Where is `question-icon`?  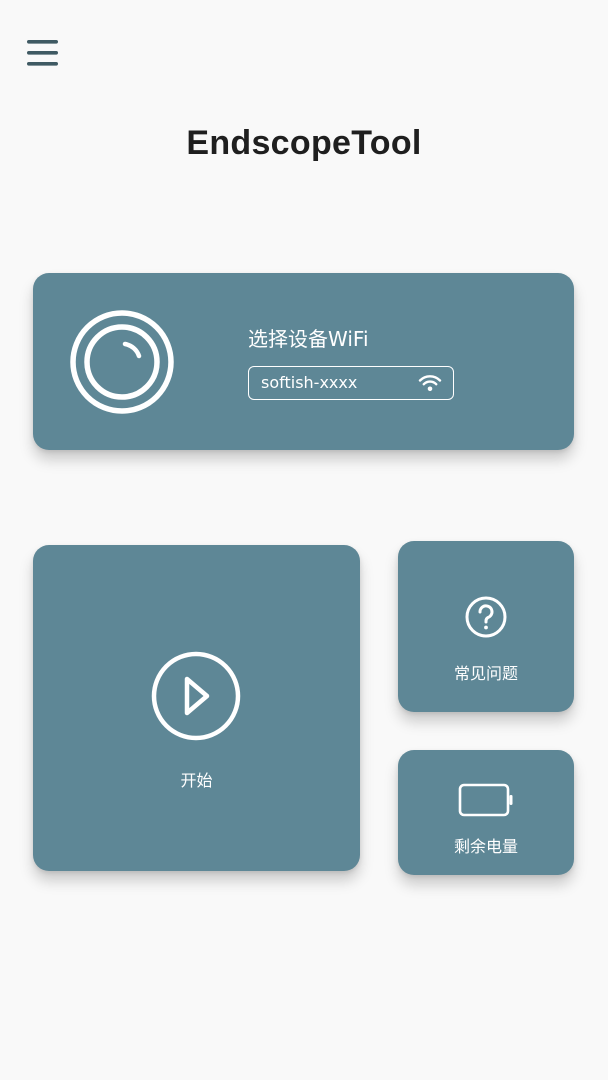
question-icon is located at coordinates (486, 617).